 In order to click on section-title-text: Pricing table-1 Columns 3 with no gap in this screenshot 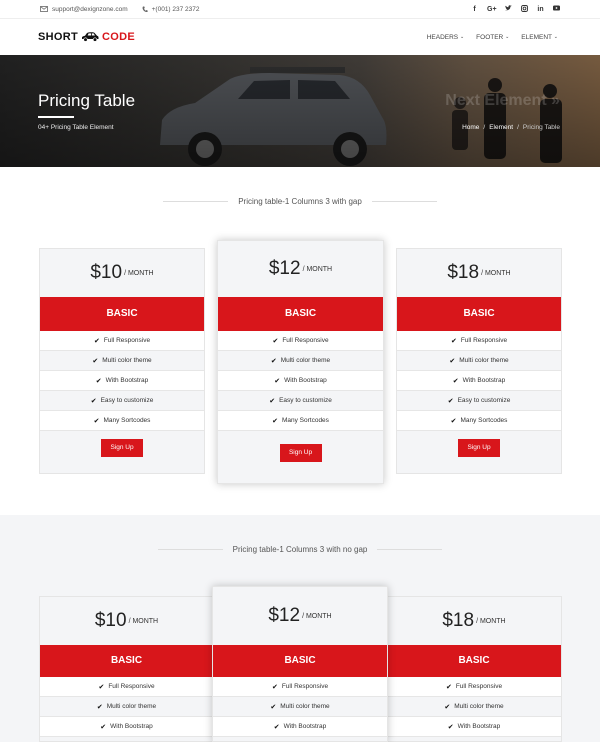, I will do `click(300, 549)`.